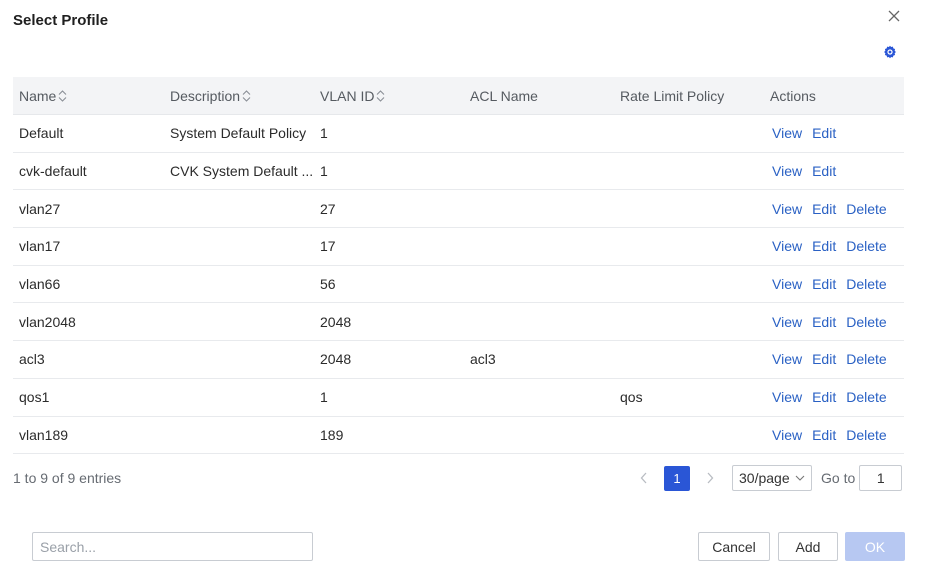 Image resolution: width=925 pixels, height=574 pixels. Describe the element at coordinates (875, 546) in the screenshot. I see `ok-button: OK` at that location.